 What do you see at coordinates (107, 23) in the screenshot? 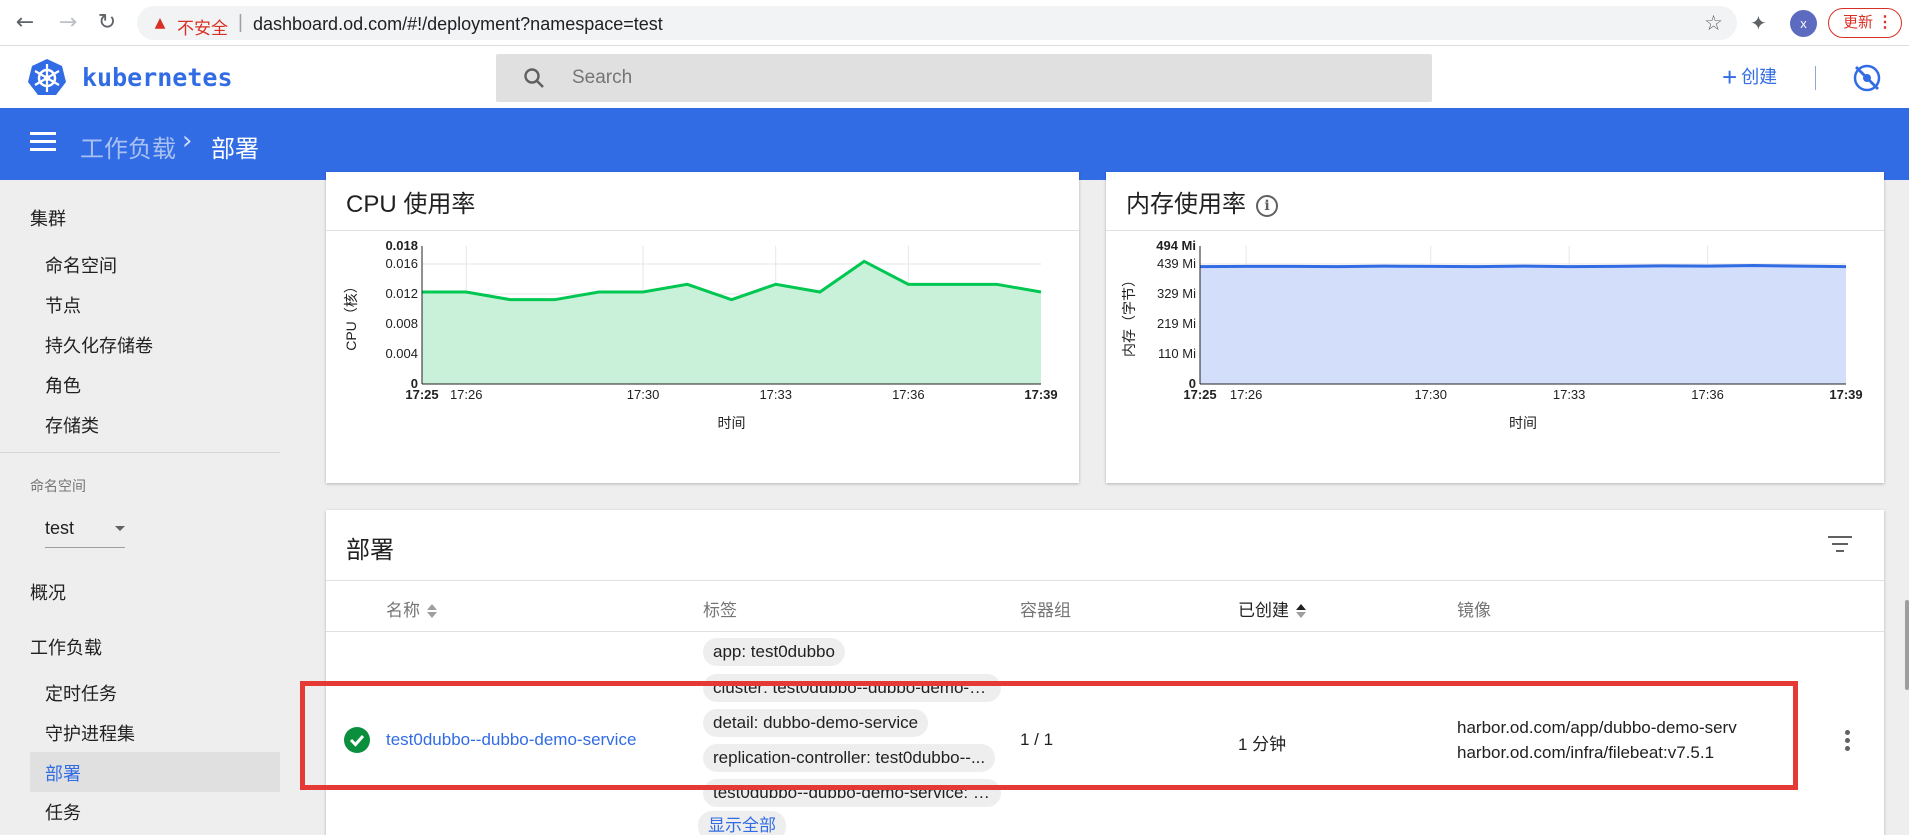
I see `reload-icon: ↻` at bounding box center [107, 23].